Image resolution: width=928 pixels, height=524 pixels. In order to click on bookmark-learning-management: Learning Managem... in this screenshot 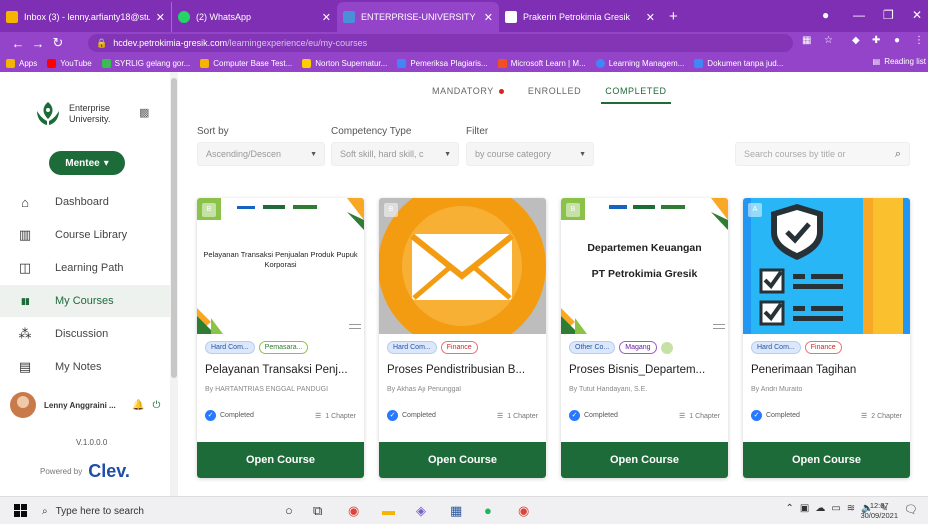, I will do `click(639, 63)`.